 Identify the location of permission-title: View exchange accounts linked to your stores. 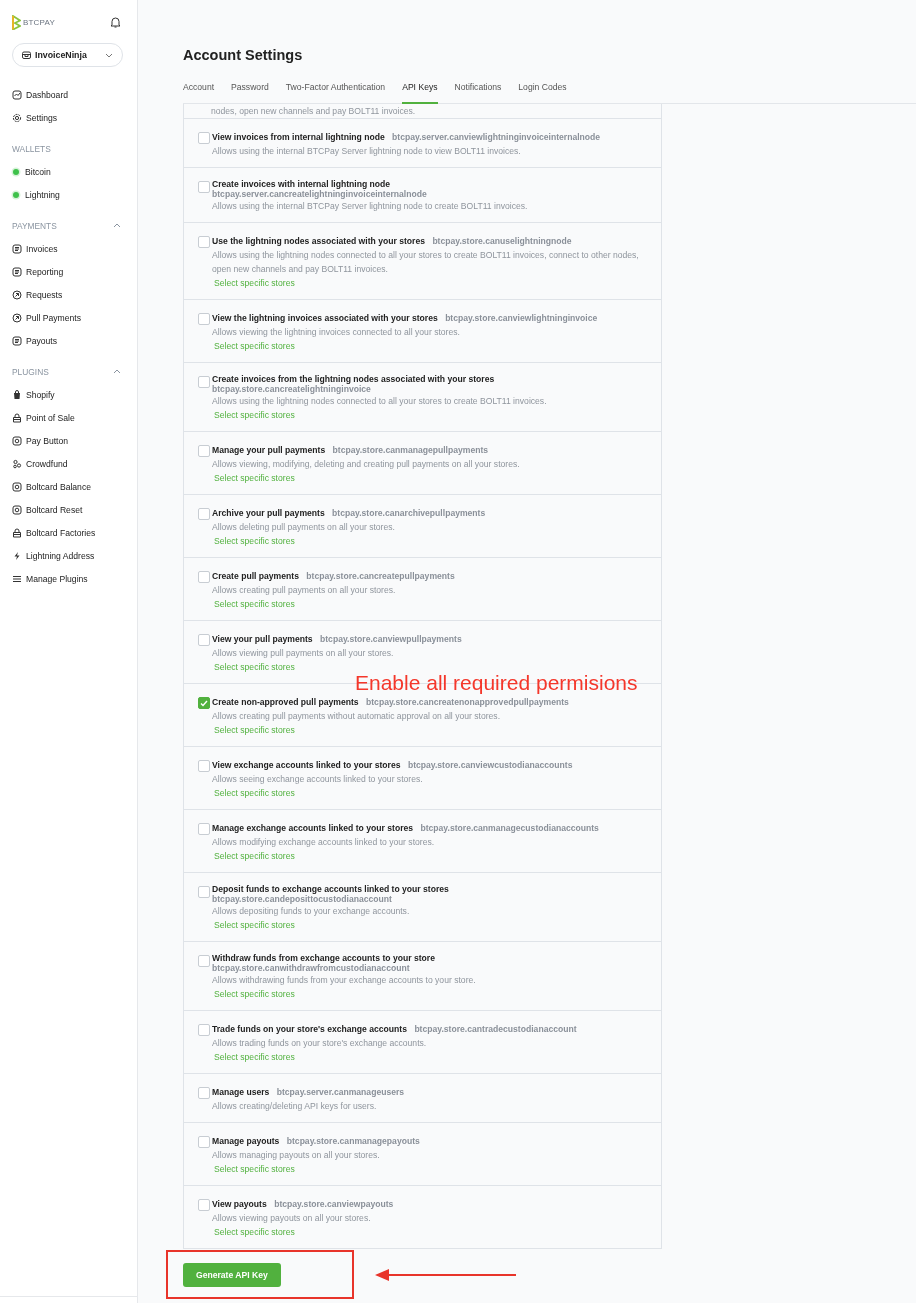
(306, 765).